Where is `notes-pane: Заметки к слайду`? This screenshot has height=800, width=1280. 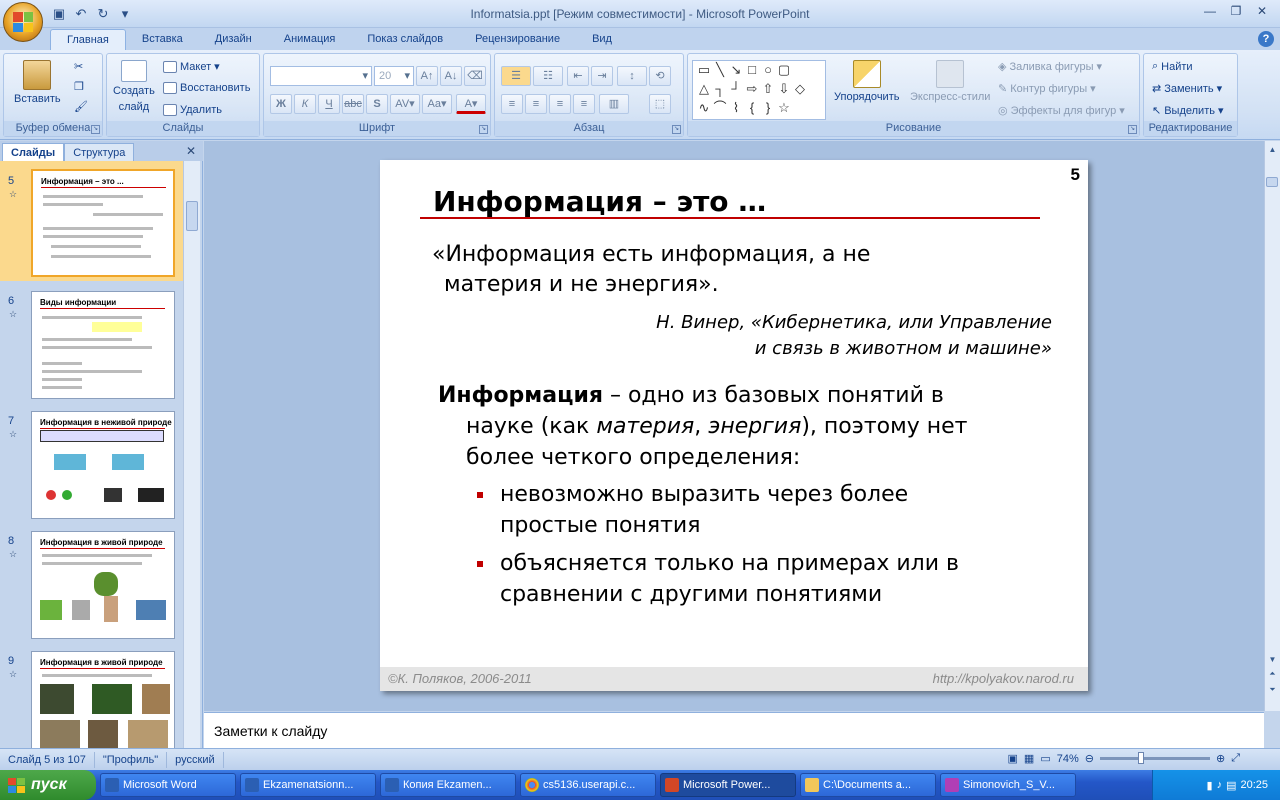 notes-pane: Заметки к слайду is located at coordinates (734, 730).